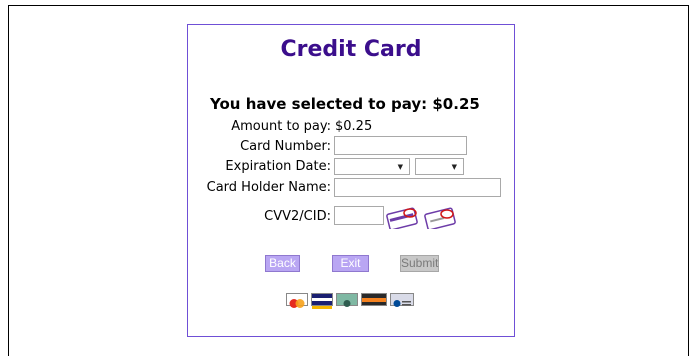  What do you see at coordinates (374, 299) in the screenshot?
I see `discover-logo` at bounding box center [374, 299].